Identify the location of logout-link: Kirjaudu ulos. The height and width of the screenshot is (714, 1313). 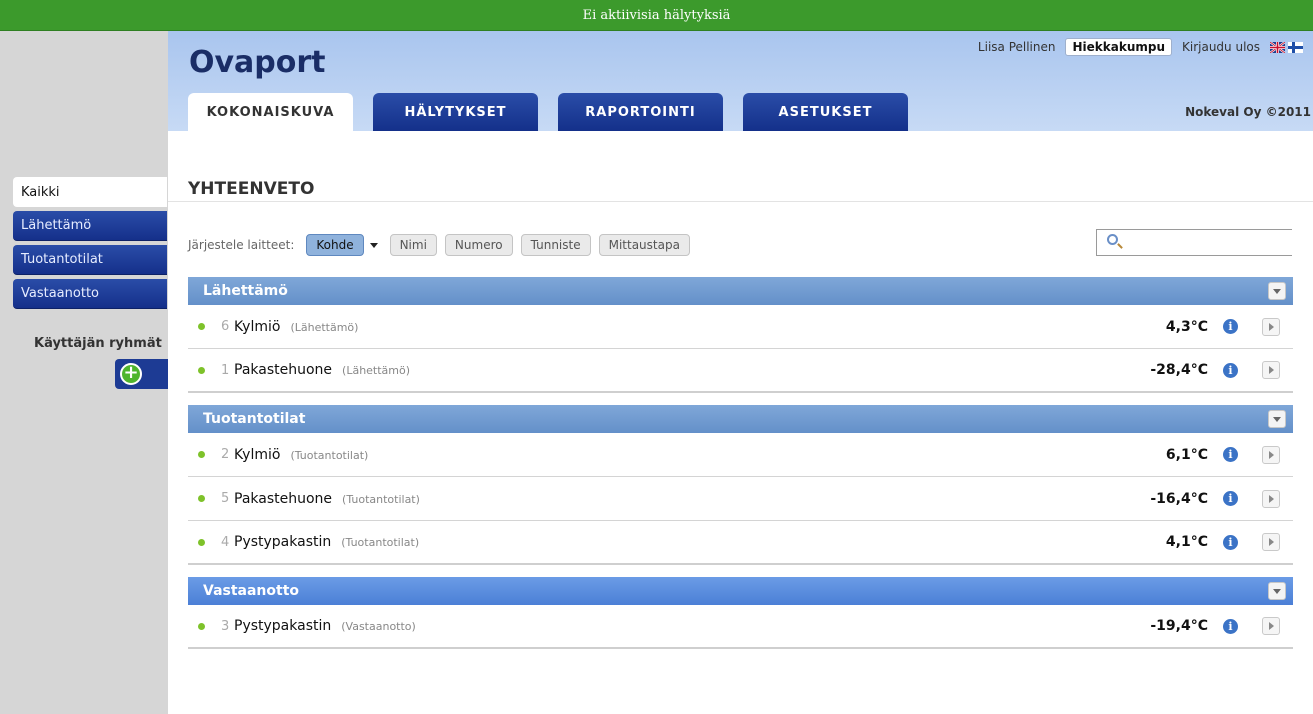
(1221, 47).